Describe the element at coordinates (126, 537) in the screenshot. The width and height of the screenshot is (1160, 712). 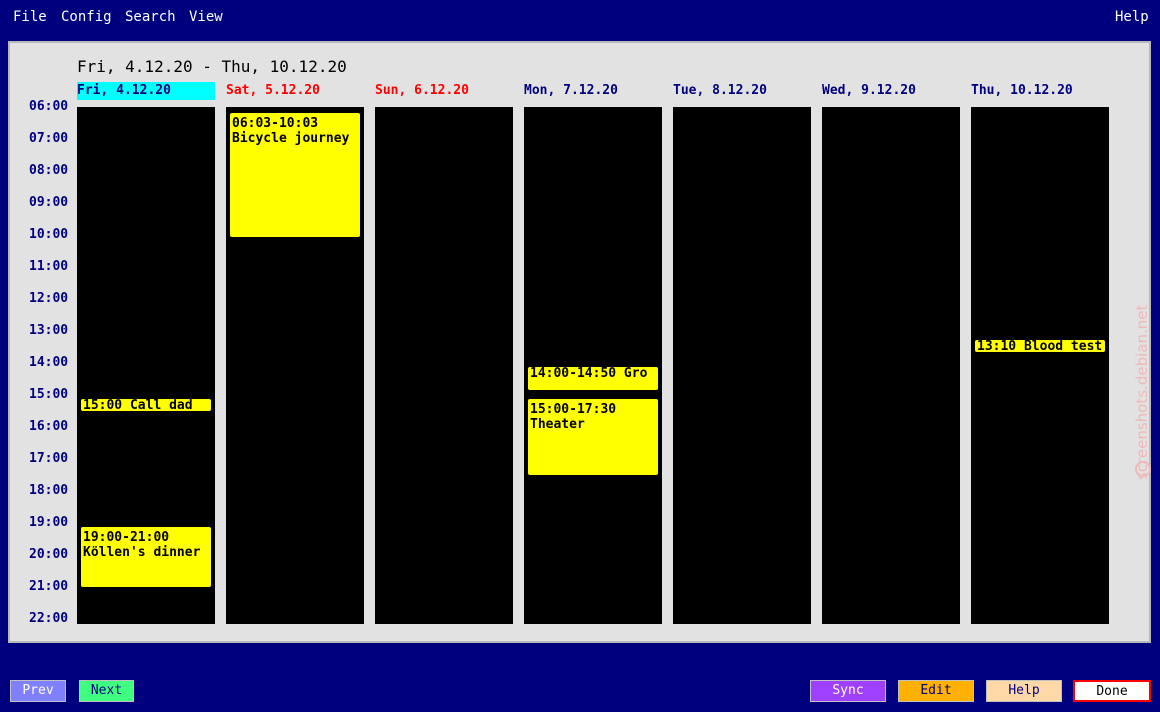
I see `event-text: 19:00-21:00` at that location.